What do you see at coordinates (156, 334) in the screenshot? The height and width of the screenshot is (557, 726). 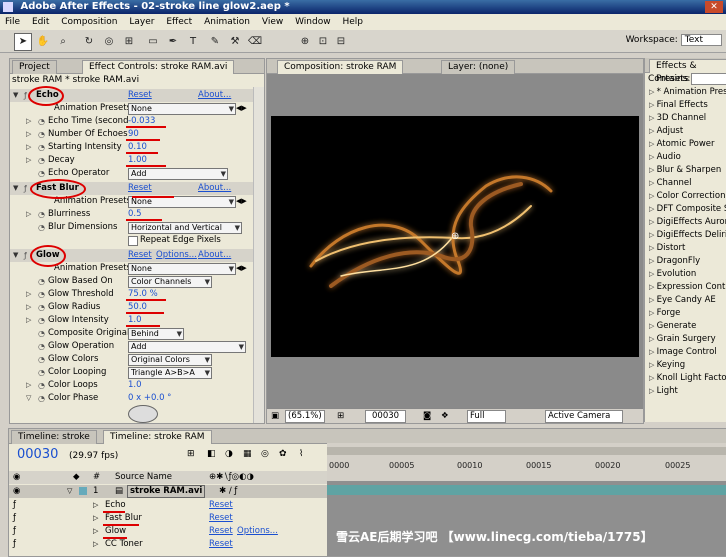 I see `composite-original-dropdown: Behind` at bounding box center [156, 334].